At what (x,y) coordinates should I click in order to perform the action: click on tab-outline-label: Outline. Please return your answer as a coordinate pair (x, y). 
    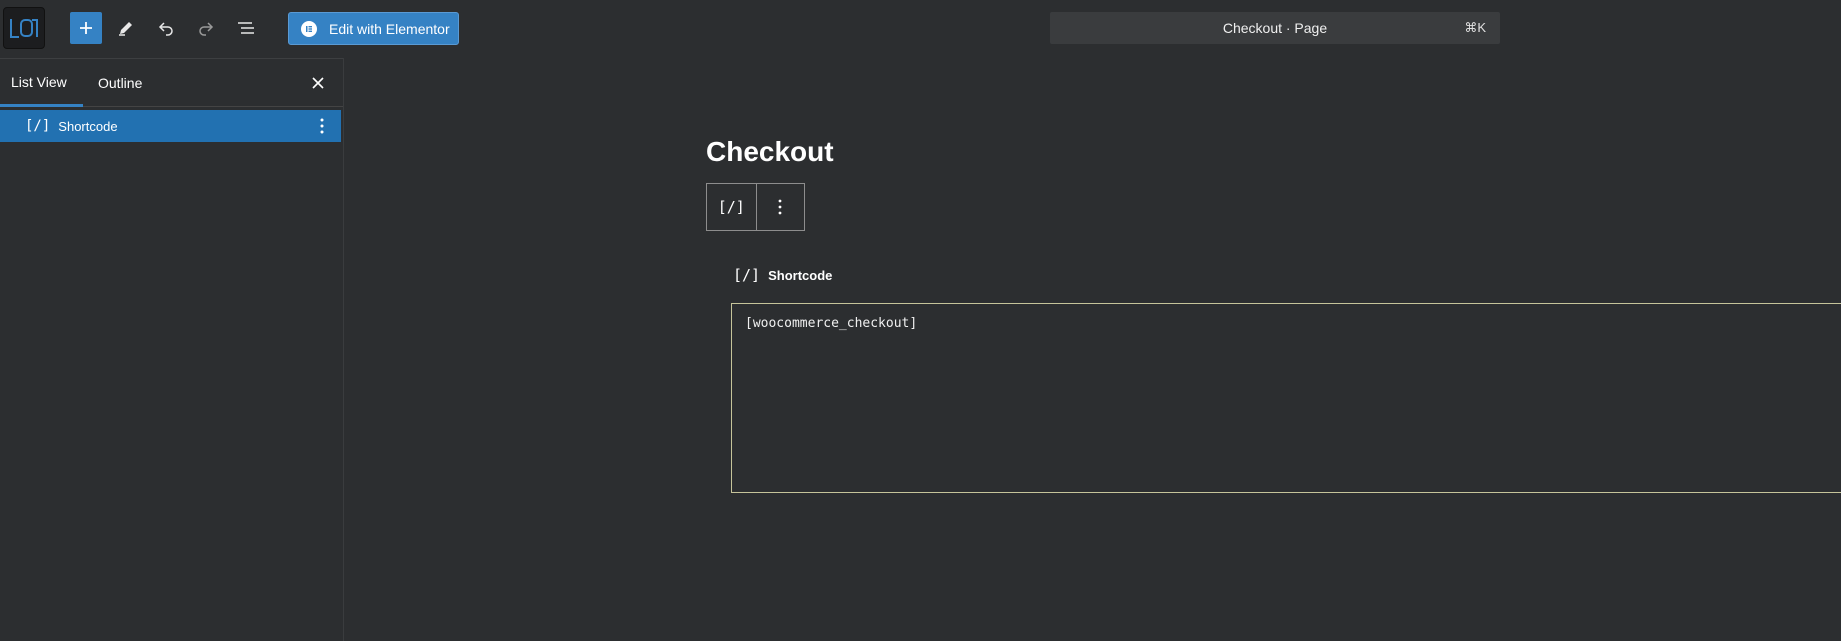
    Looking at the image, I should click on (120, 83).